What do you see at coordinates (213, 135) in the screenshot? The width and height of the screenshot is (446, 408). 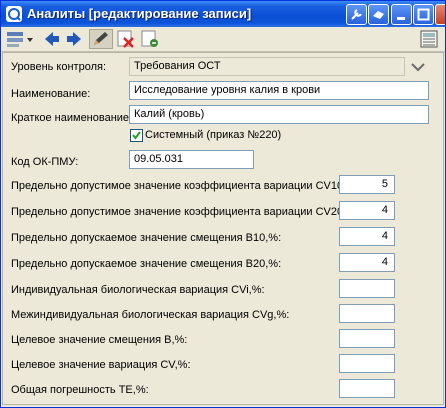 I see `system-checkbox-label: Системный (приказ №220)` at bounding box center [213, 135].